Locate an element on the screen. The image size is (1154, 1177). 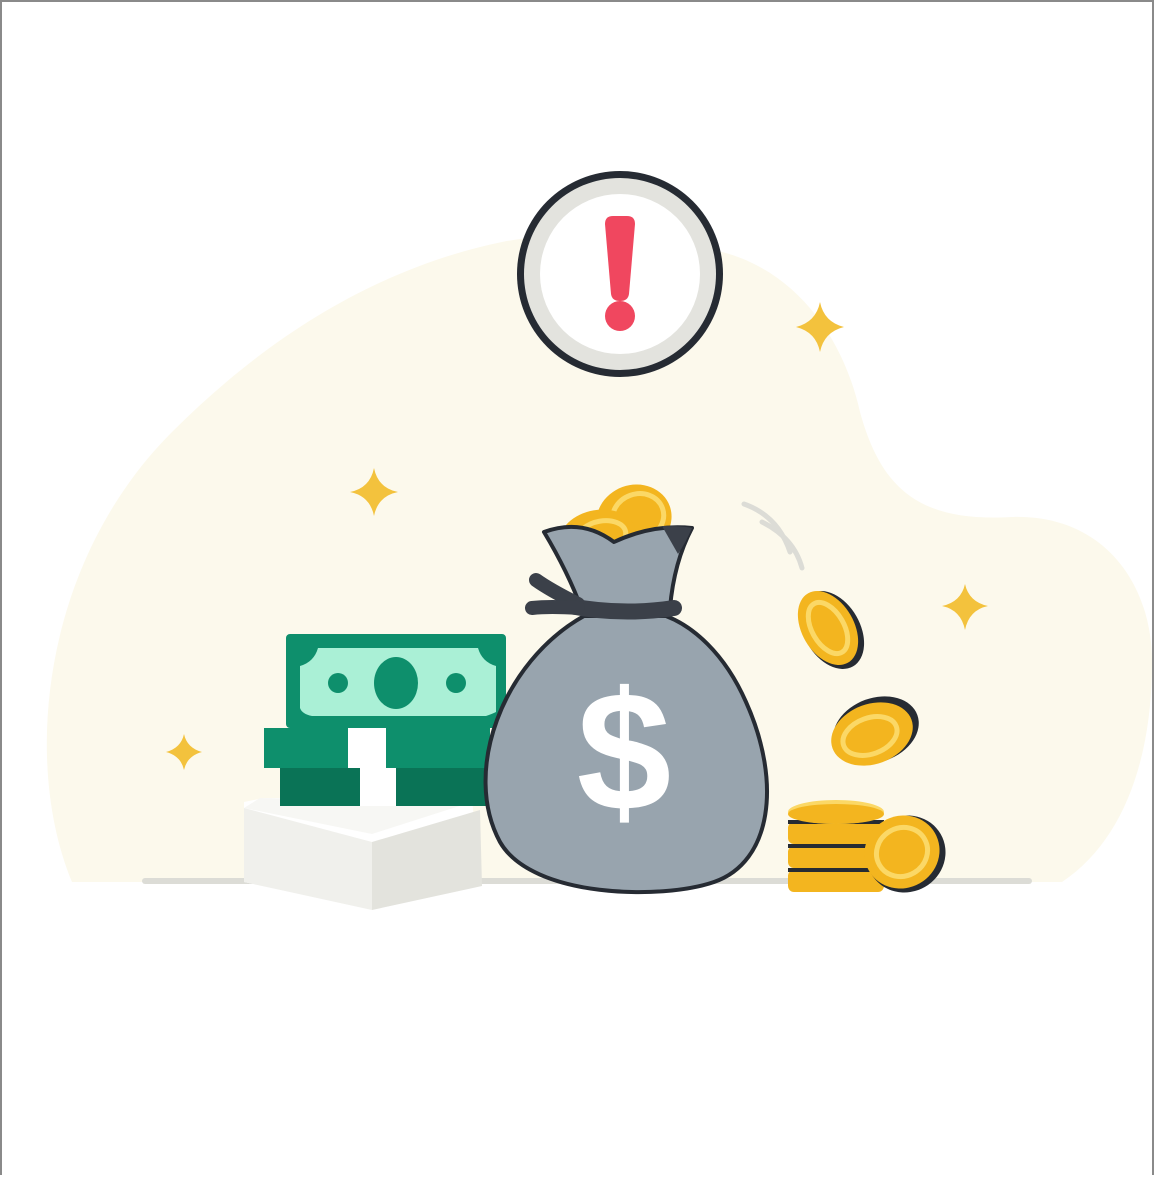
banknote-icon is located at coordinates (385, 720).